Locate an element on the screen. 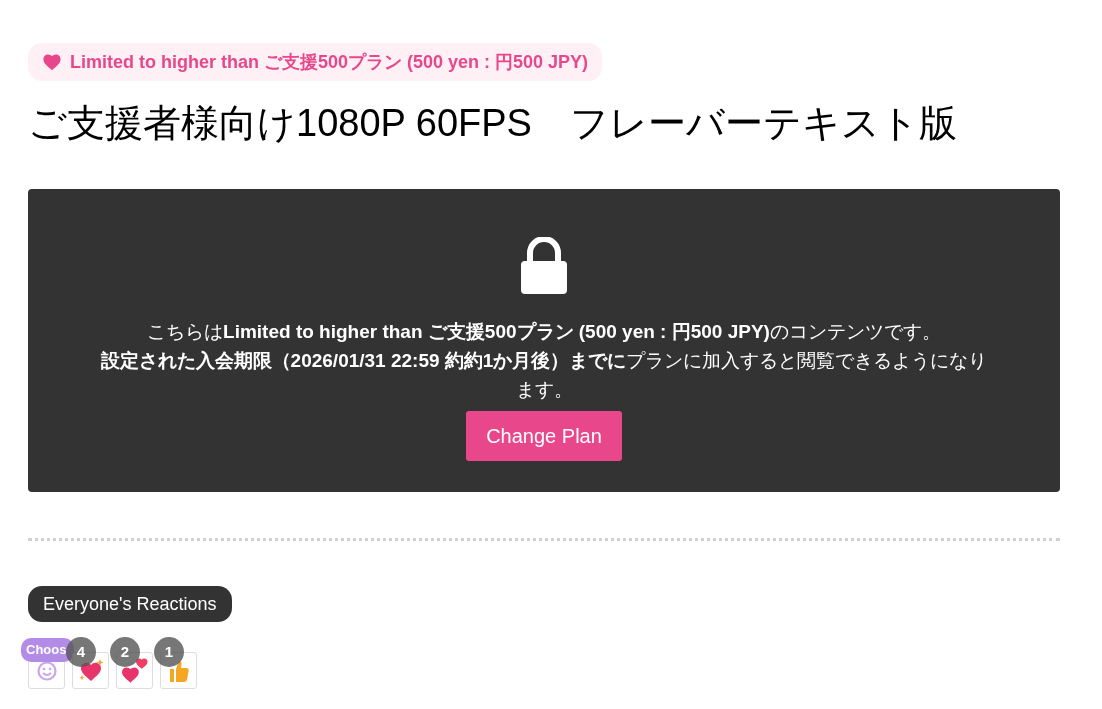 Image resolution: width=1102 pixels, height=709 pixels. lock-icon is located at coordinates (544, 266).